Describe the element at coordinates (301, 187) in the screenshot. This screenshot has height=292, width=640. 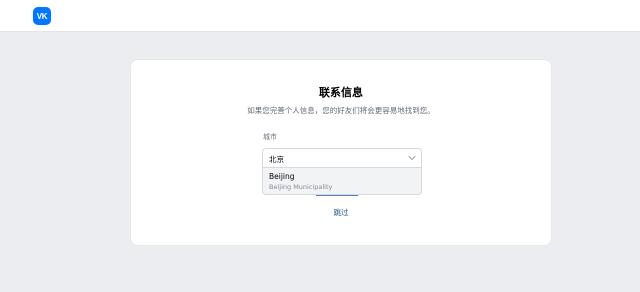
I see `option-subtitle: Beijing Municipality` at that location.